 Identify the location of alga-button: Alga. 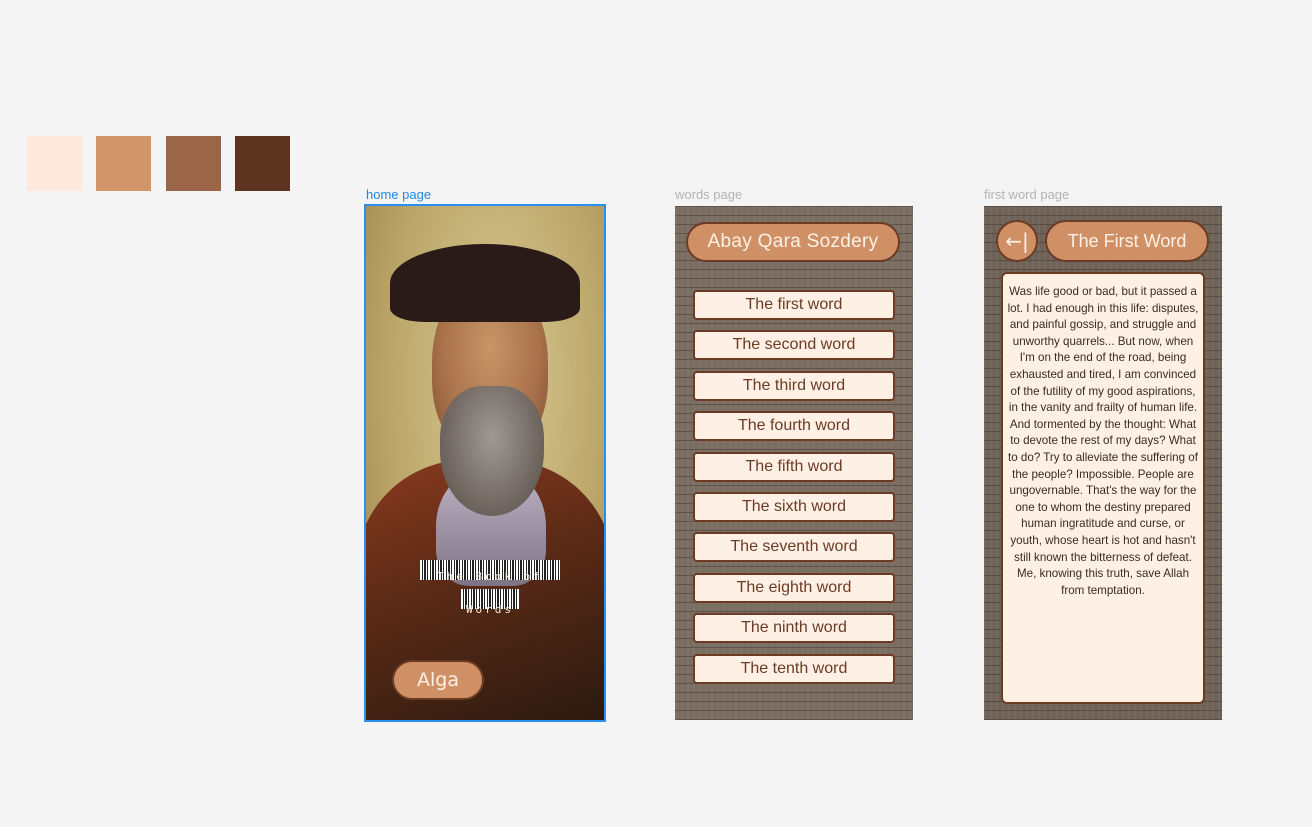
(438, 680).